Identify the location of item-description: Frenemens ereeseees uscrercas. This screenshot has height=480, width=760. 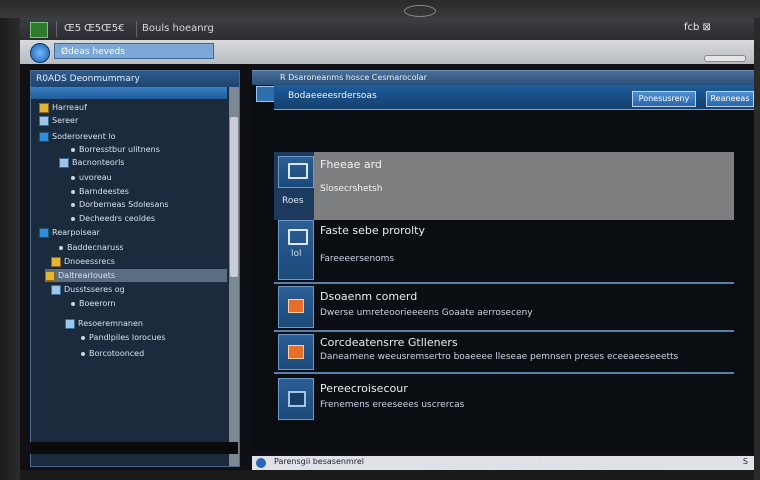
(392, 405).